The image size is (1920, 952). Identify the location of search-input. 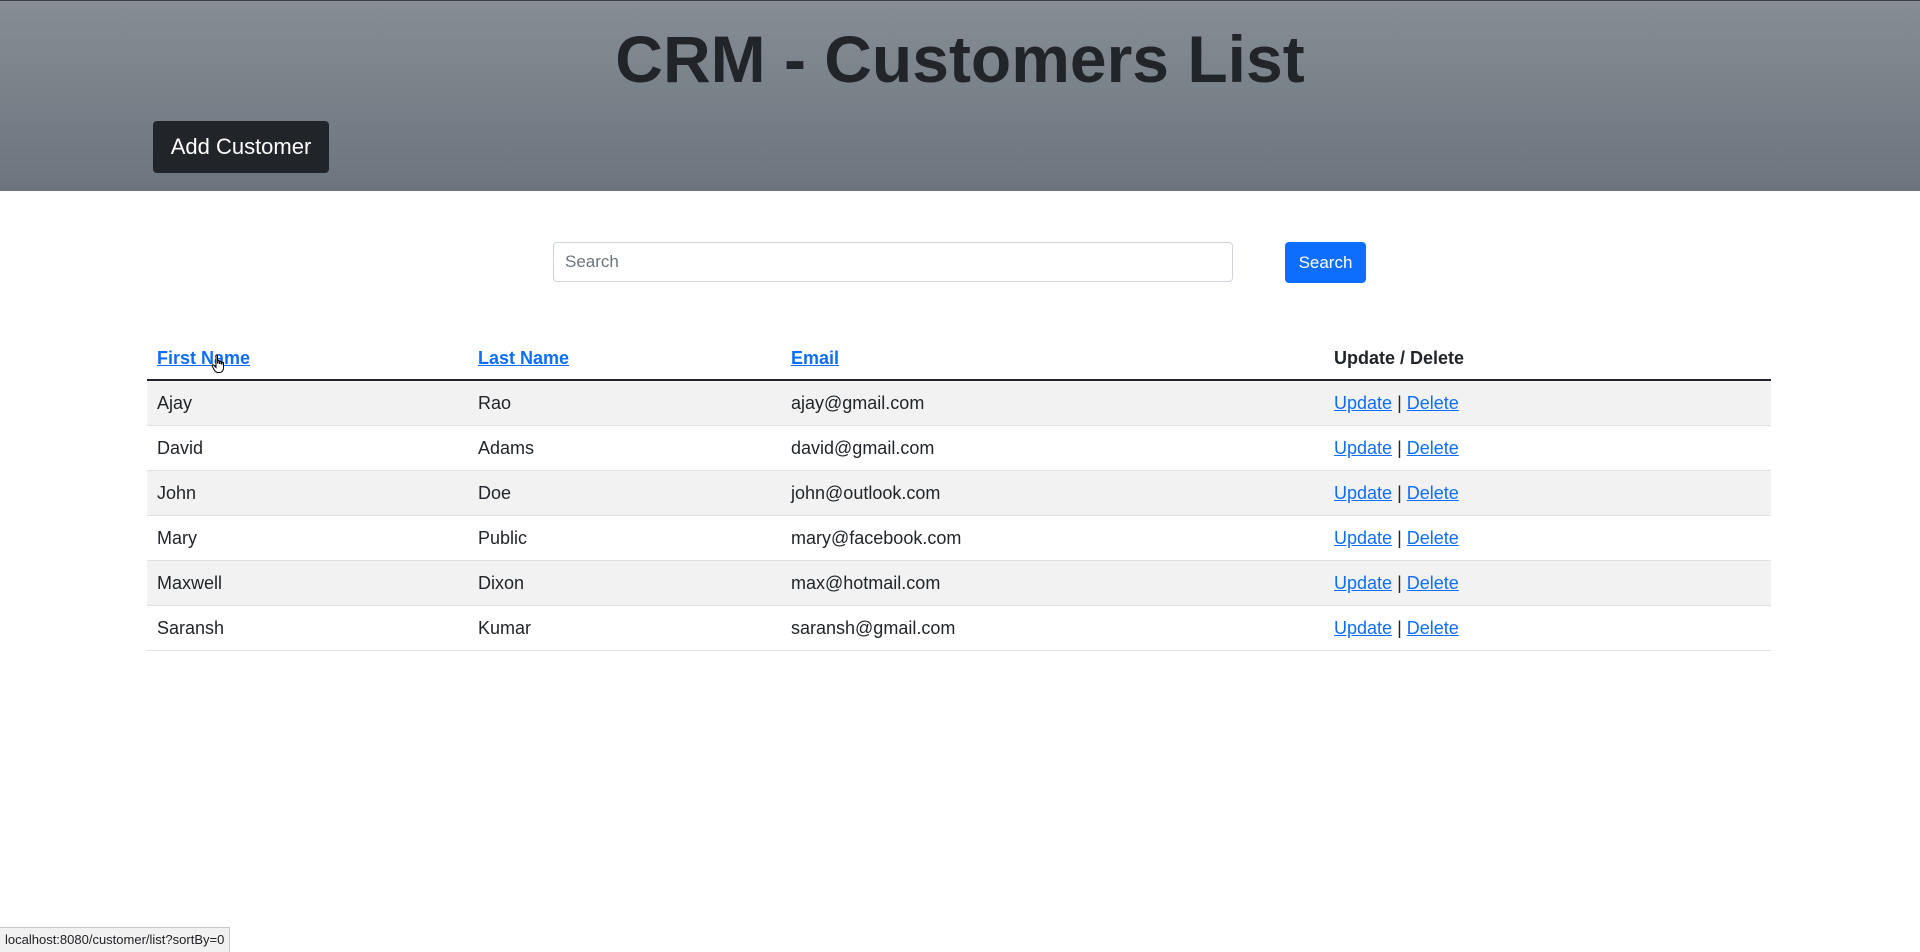
(893, 262).